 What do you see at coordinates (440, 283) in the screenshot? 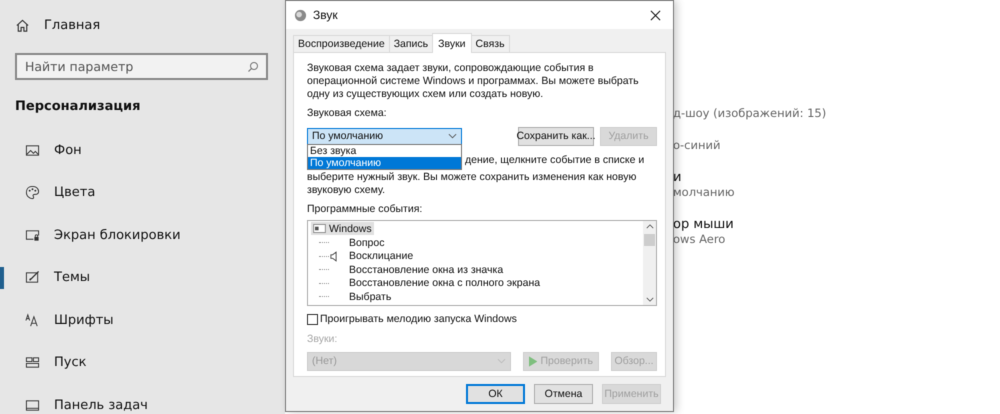
I see `tree-item: Восстановление окна с полного экрана` at bounding box center [440, 283].